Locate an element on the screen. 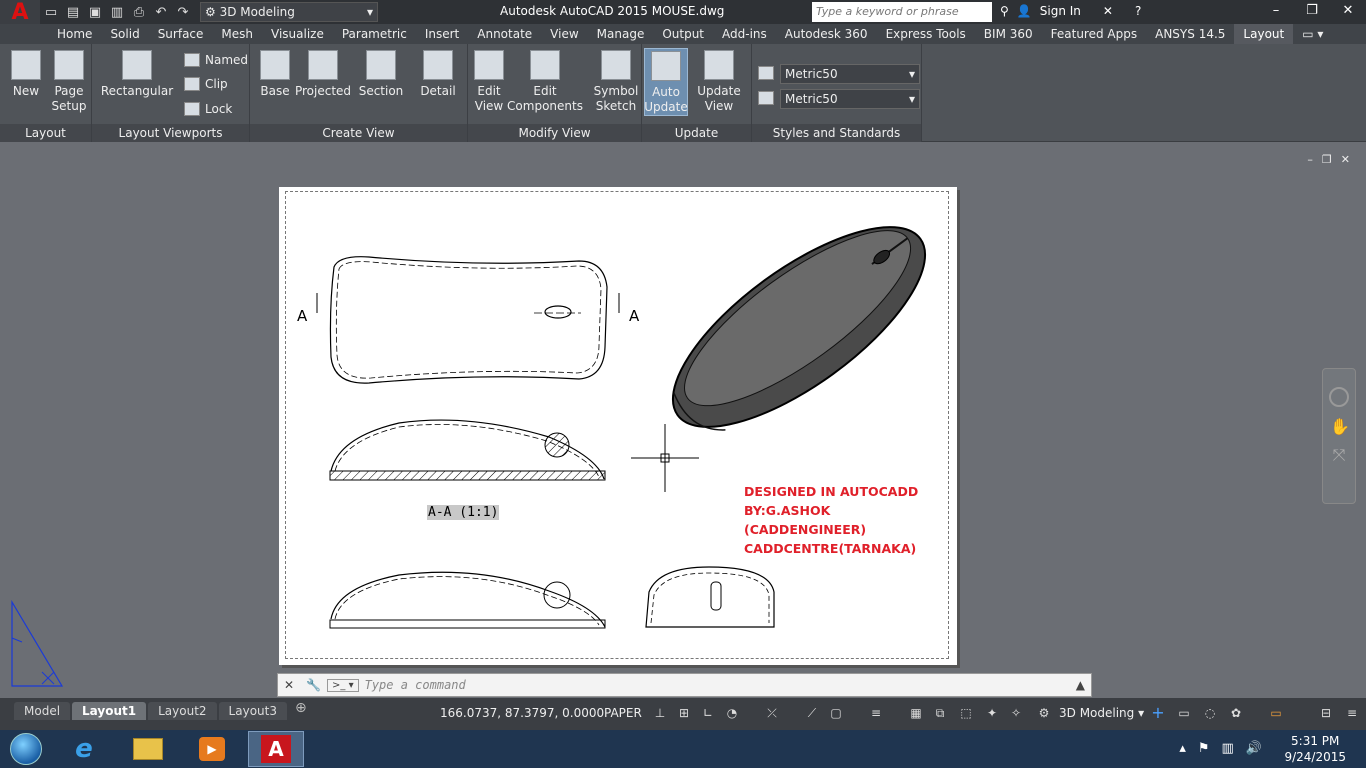 This screenshot has width=1366, height=768. section-view-button: Section is located at coordinates (381, 74).